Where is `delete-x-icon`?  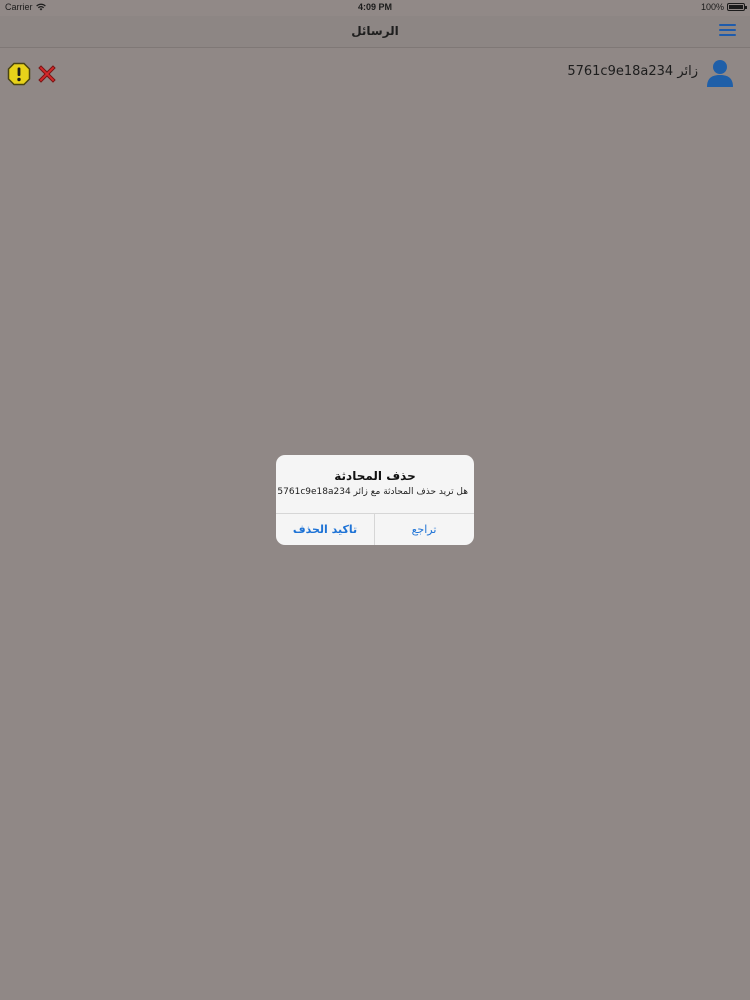
delete-x-icon is located at coordinates (47, 74).